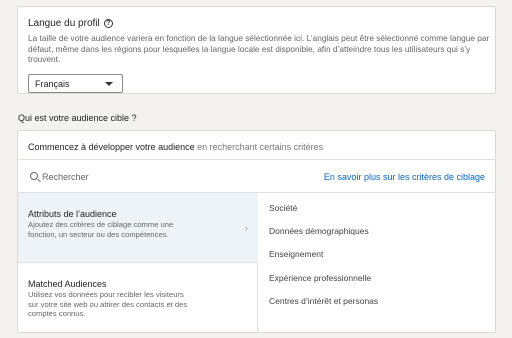 This screenshot has height=338, width=512. Describe the element at coordinates (283, 208) in the screenshot. I see `option-company: Société` at that location.